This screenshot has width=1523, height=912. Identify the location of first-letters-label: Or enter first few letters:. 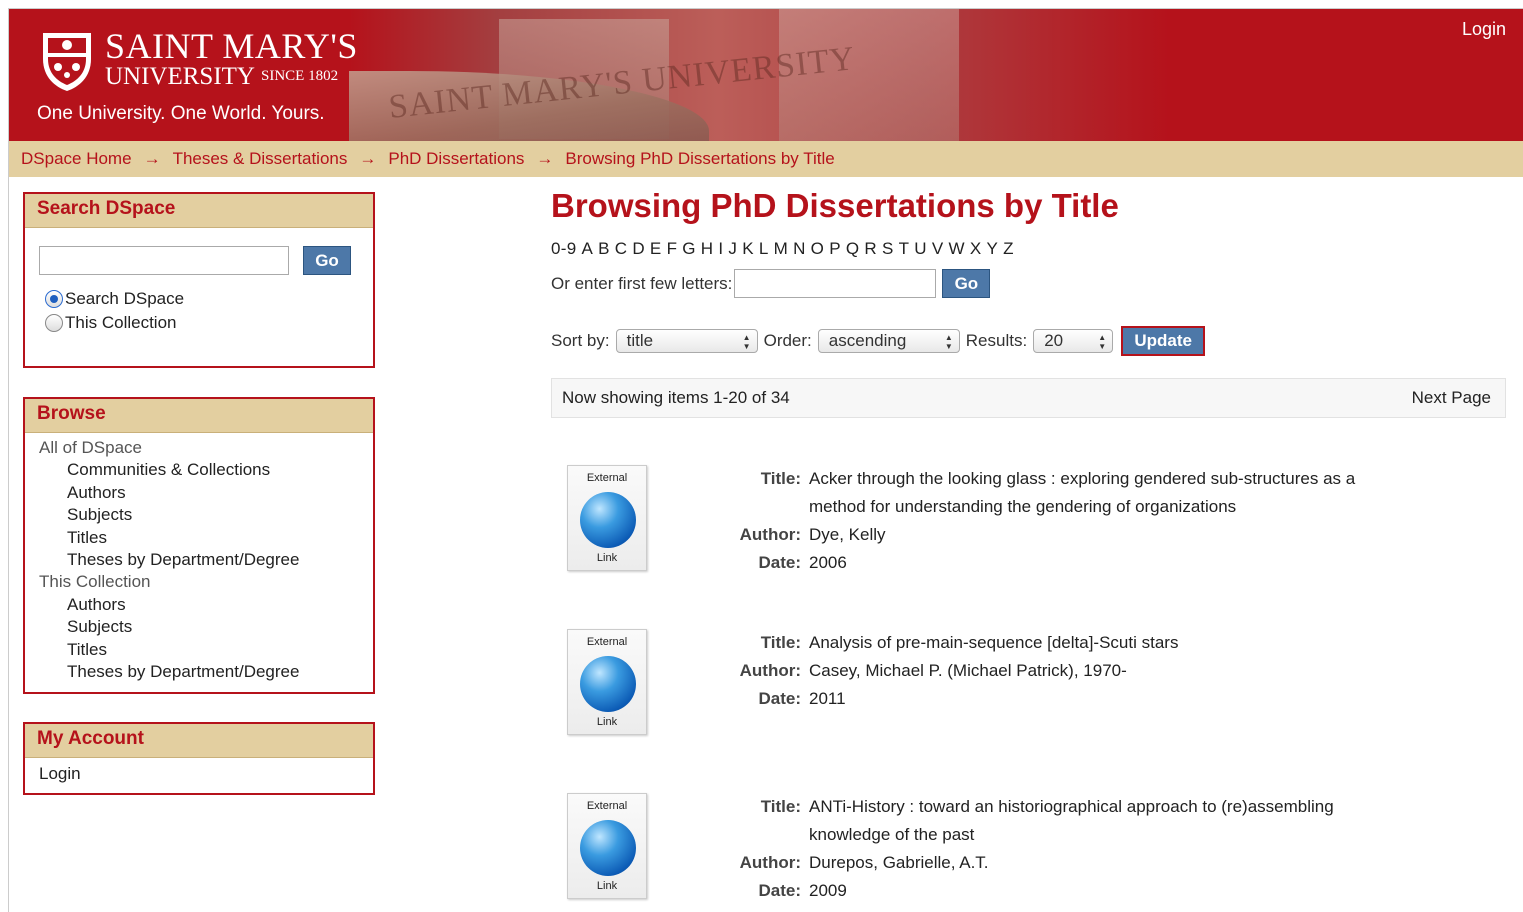
(642, 283).